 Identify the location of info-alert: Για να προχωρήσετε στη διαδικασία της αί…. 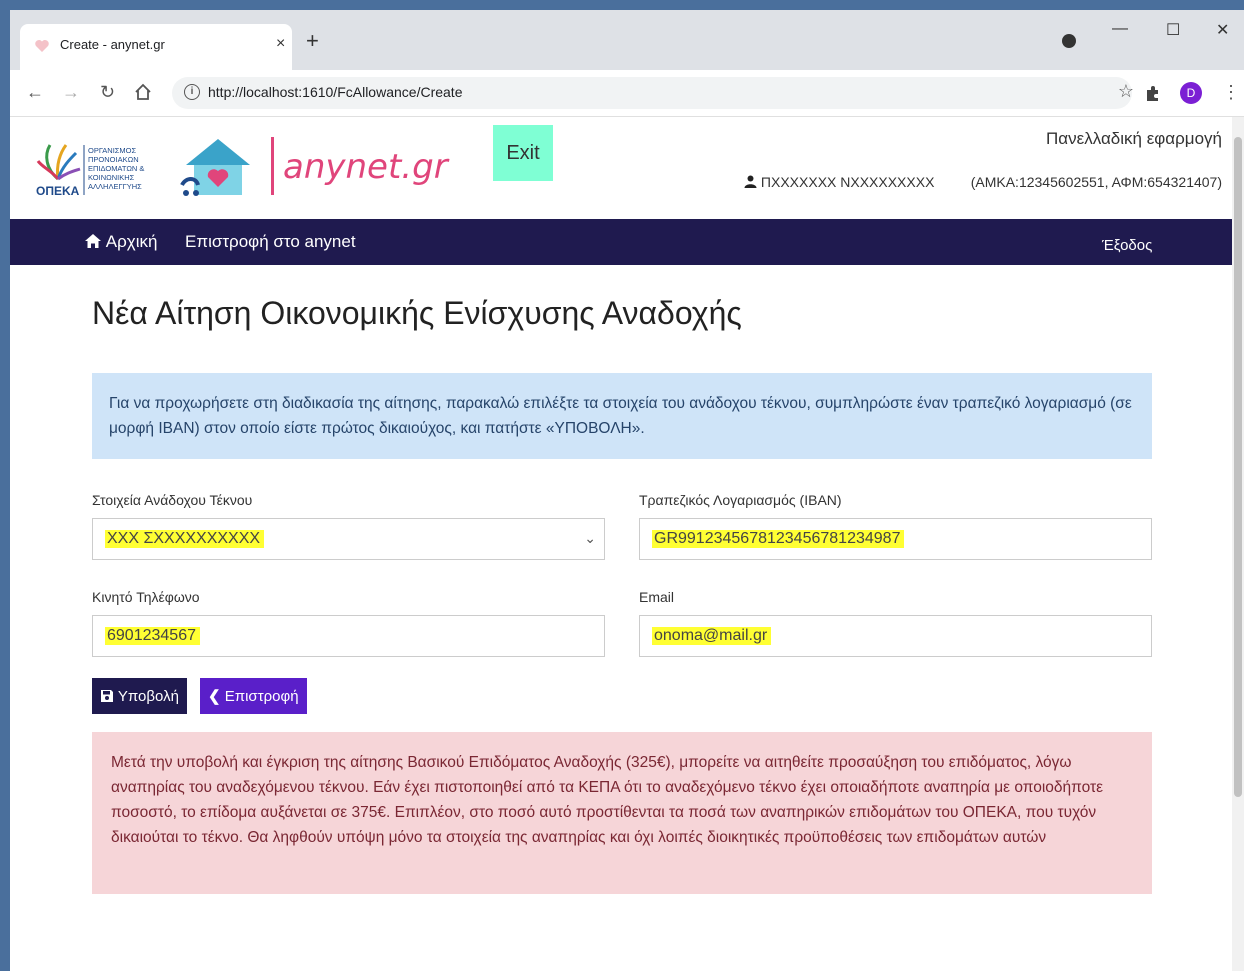
(622, 416).